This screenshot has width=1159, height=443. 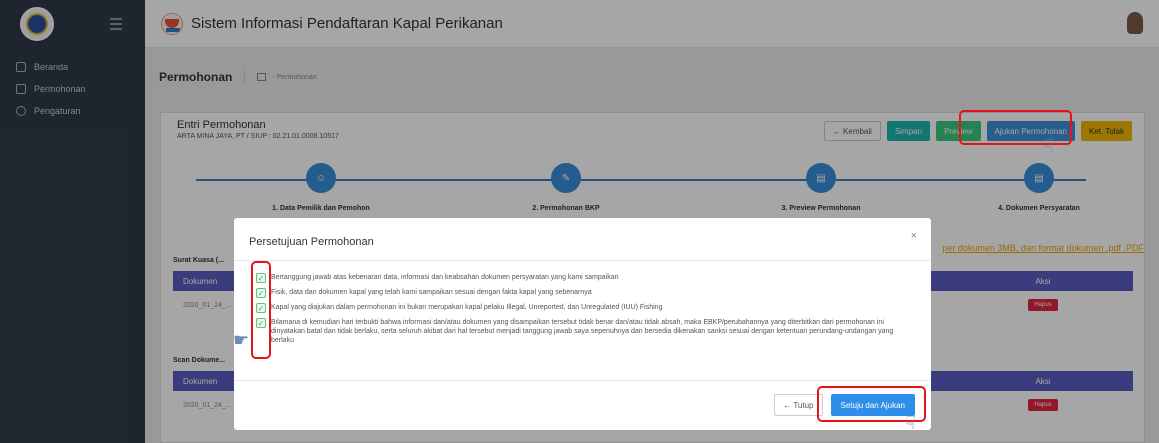 I want to click on modal-title: Persetujuan Permohonan, so click(x=311, y=242).